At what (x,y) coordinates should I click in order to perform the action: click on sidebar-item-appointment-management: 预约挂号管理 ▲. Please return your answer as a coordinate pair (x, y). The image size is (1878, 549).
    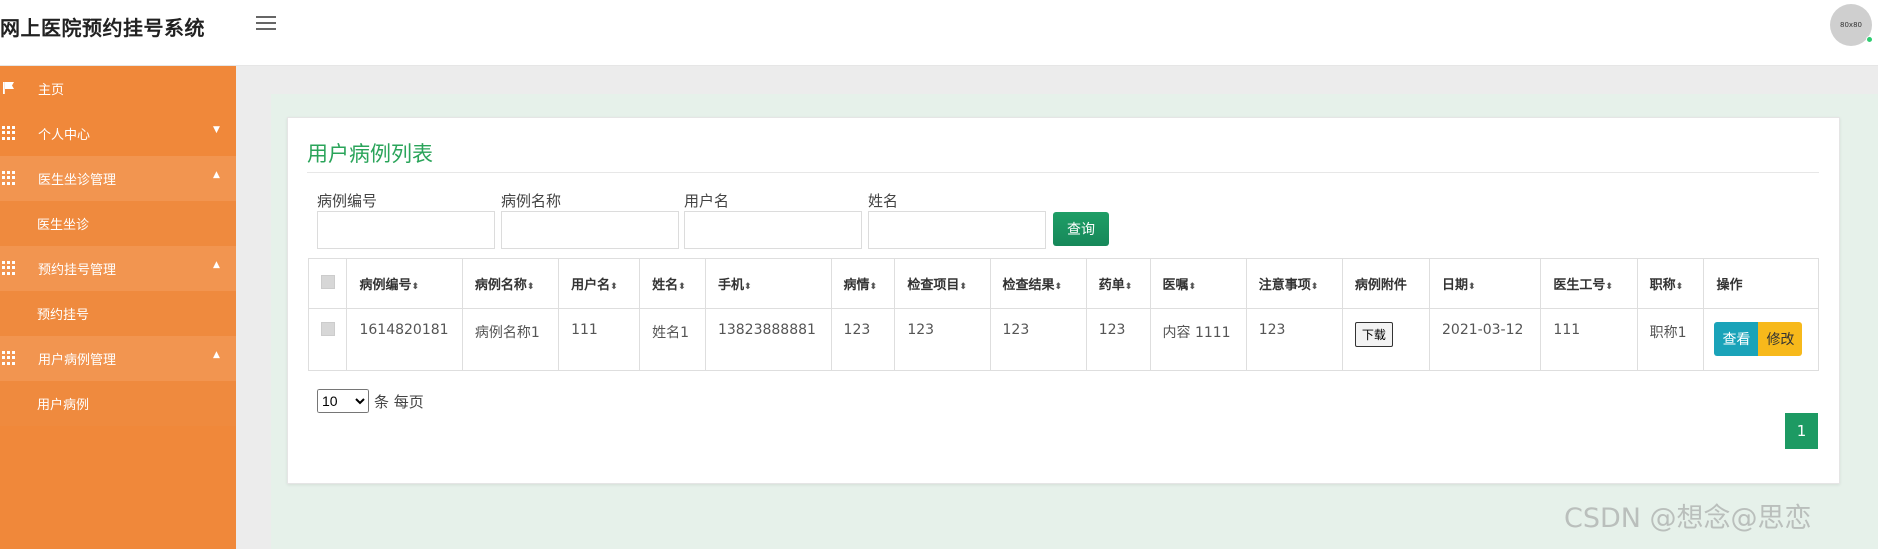
    Looking at the image, I should click on (118, 268).